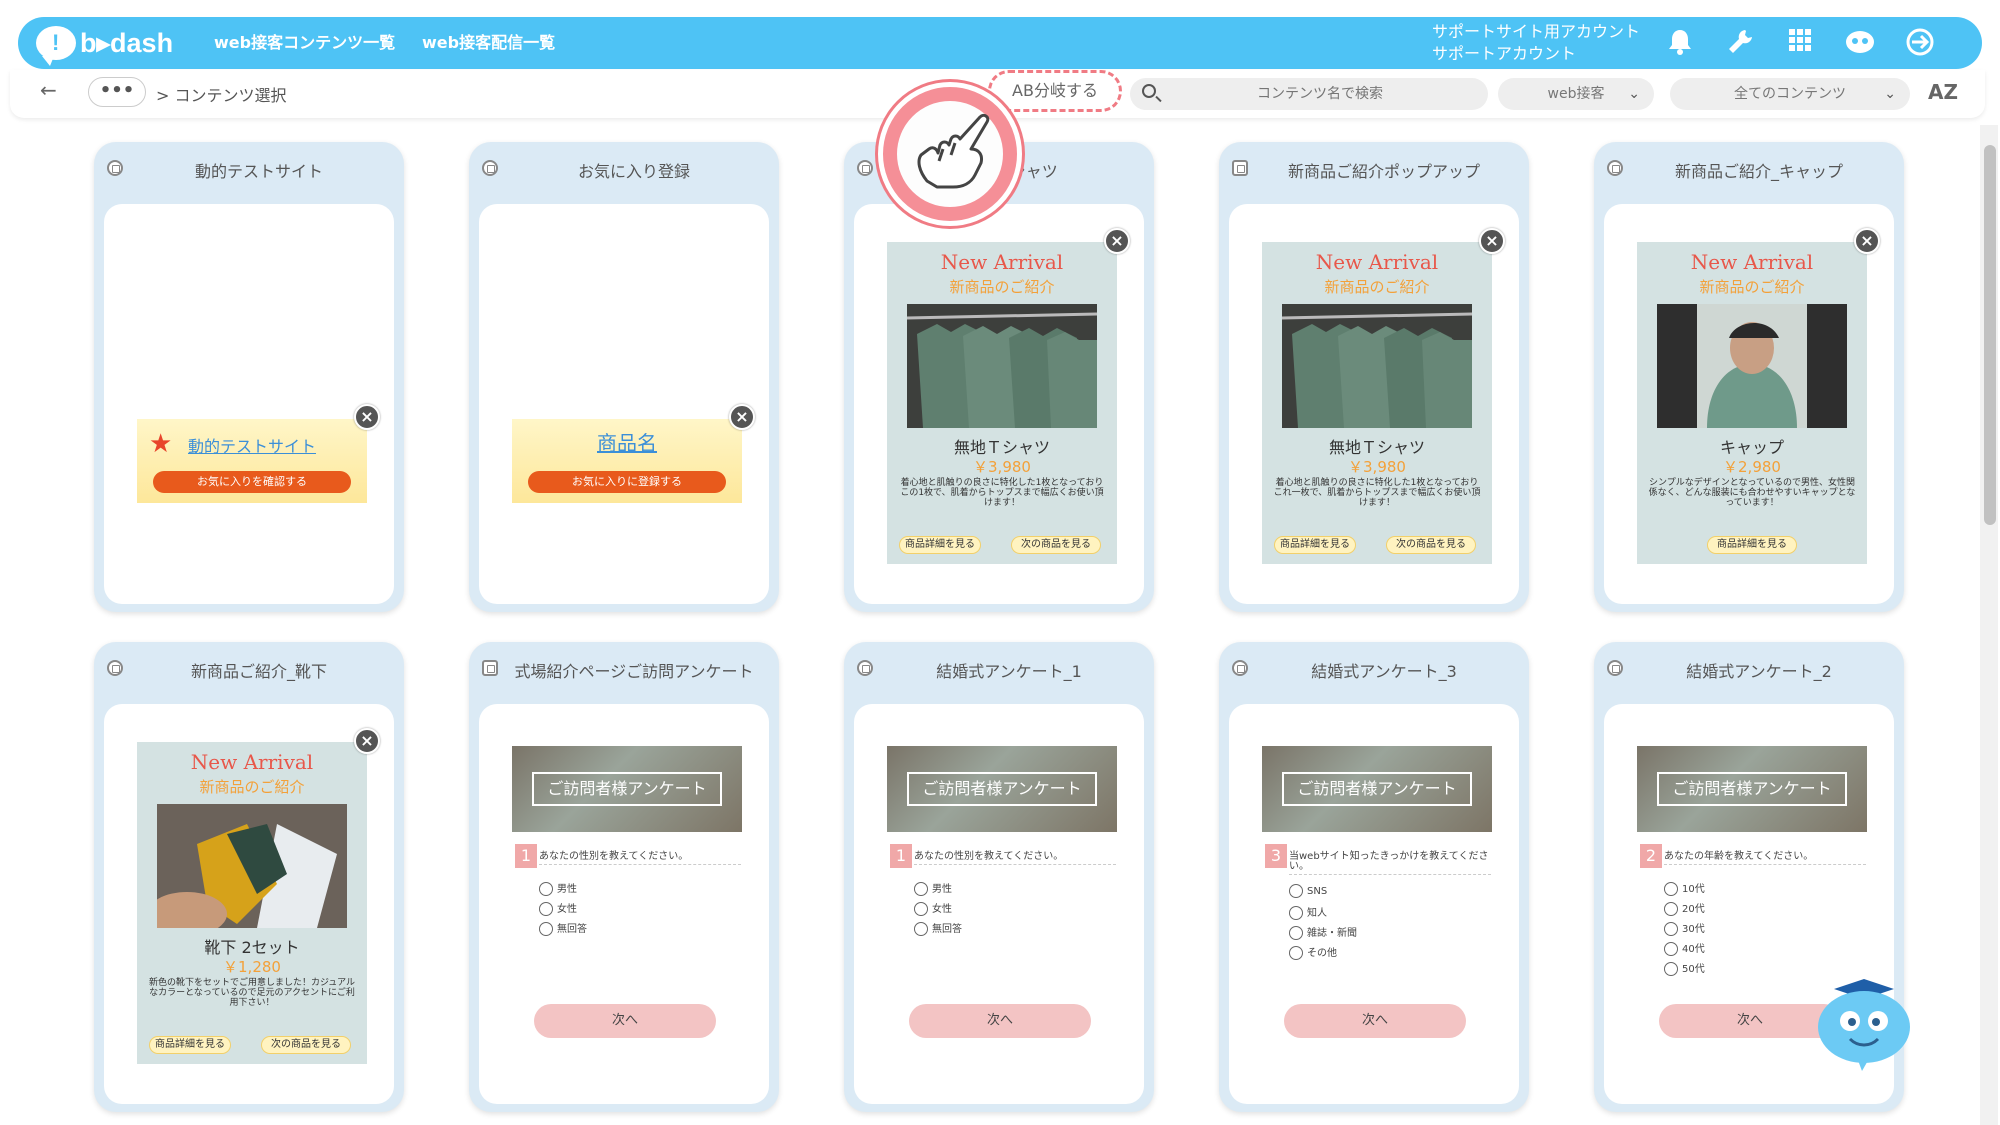 The image size is (2000, 1125). Describe the element at coordinates (1149, 91) in the screenshot. I see `search-icon` at that location.